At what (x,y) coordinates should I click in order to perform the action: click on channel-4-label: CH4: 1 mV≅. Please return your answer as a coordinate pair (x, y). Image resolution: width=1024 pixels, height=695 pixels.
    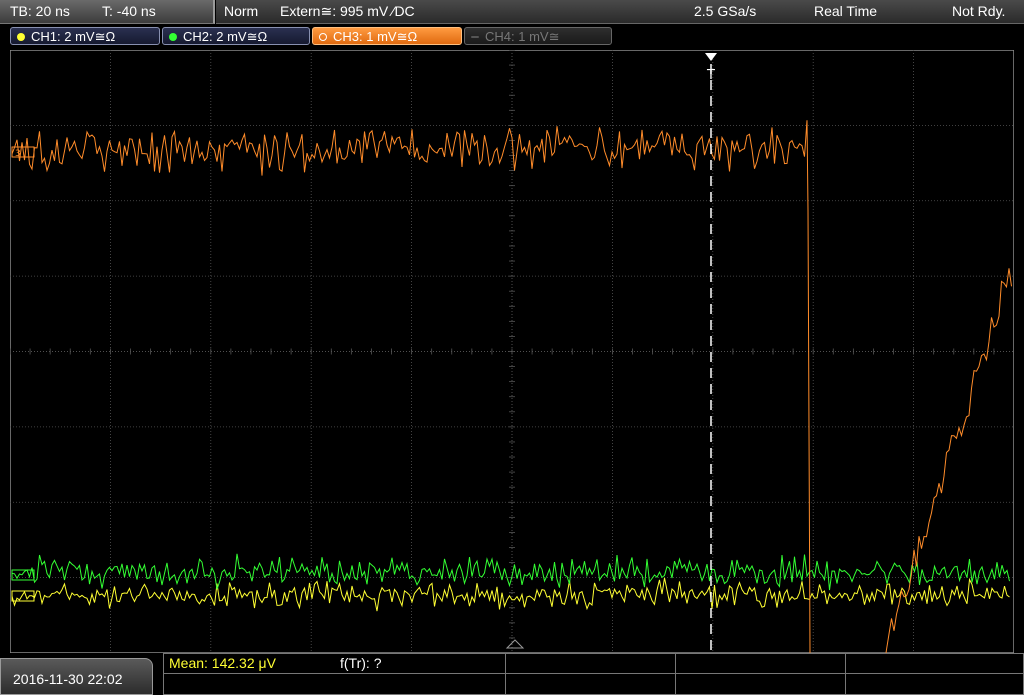
    Looking at the image, I should click on (522, 36).